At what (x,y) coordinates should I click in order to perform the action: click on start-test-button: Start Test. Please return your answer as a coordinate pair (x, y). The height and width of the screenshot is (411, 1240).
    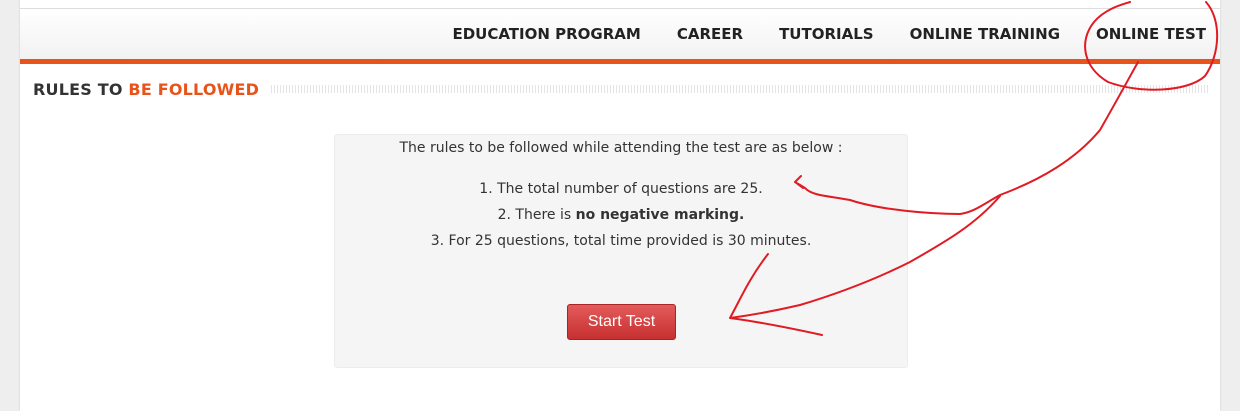
    Looking at the image, I should click on (621, 322).